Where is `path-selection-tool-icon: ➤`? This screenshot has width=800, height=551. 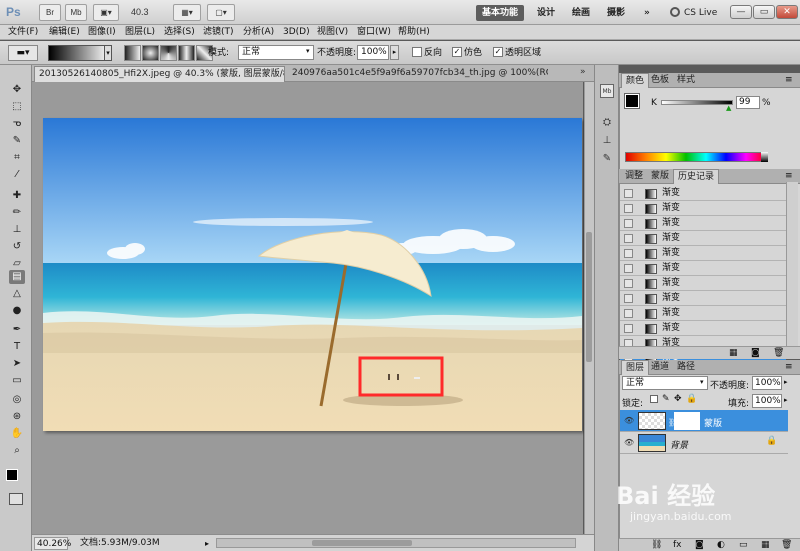 path-selection-tool-icon: ➤ is located at coordinates (17, 364).